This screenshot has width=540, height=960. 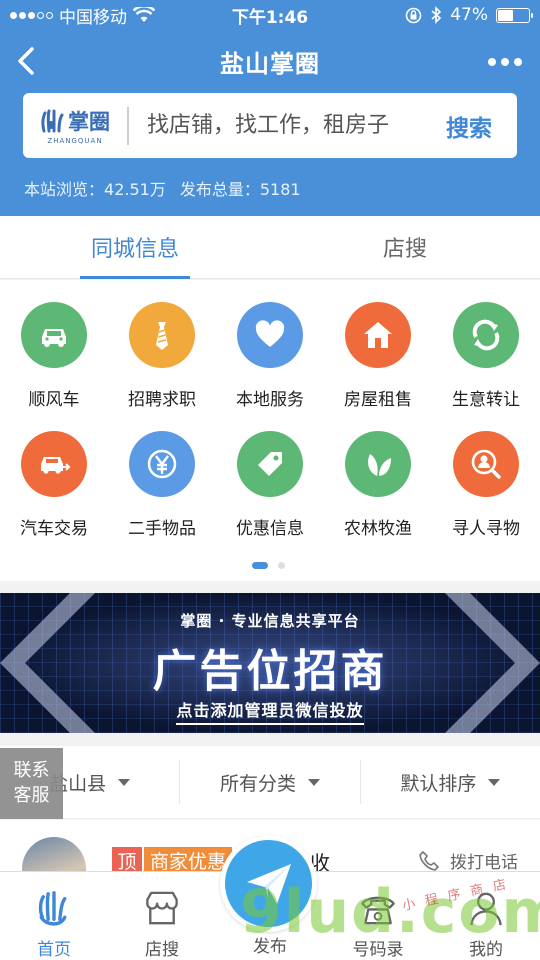 I want to click on car-icon, so click(x=54, y=338).